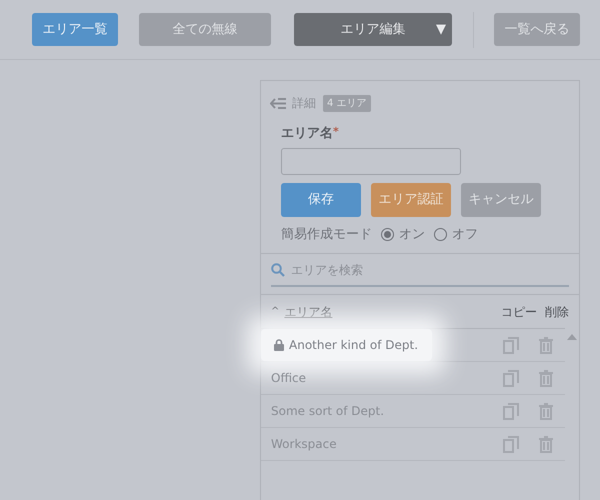  I want to click on form-button: エリア認証, so click(411, 199).